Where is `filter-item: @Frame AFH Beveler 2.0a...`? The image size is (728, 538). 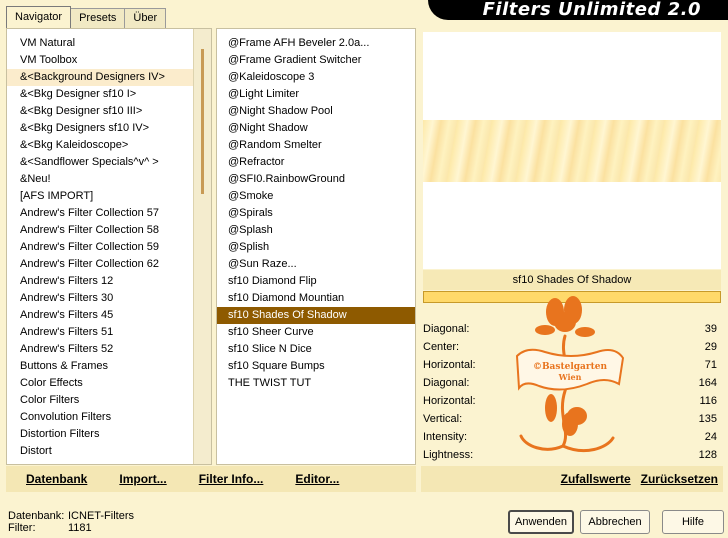
filter-item: @Frame AFH Beveler 2.0a... is located at coordinates (316, 43).